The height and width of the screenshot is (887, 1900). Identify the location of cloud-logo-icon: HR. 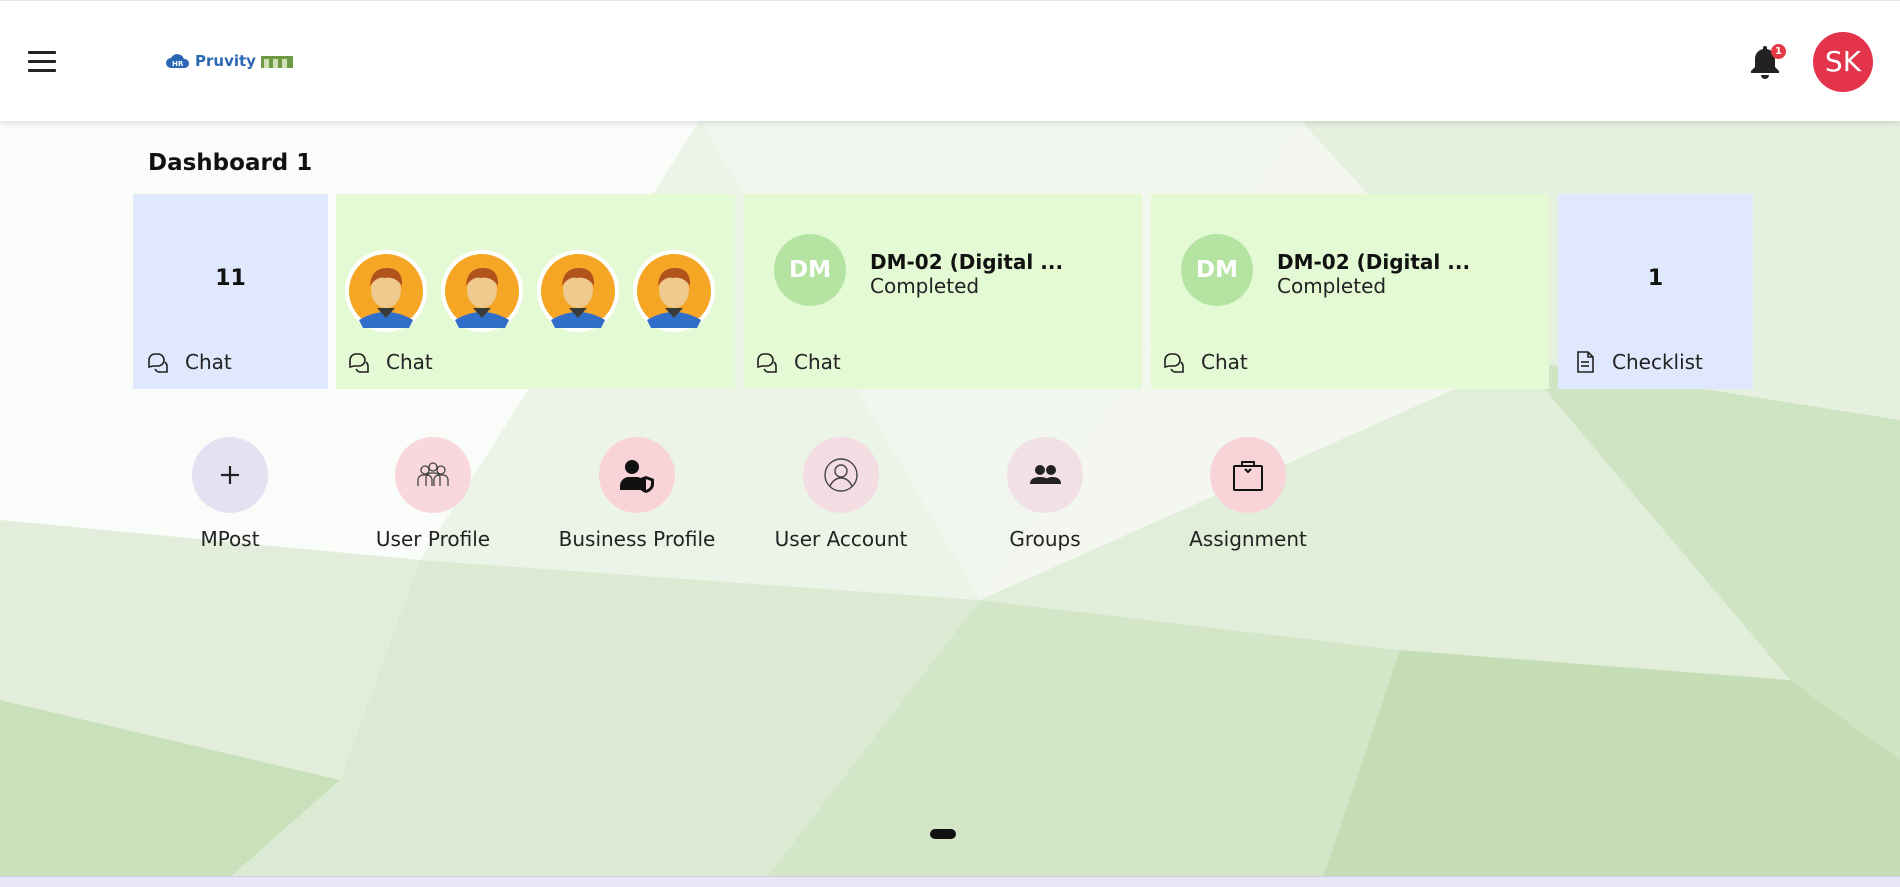
(178, 61).